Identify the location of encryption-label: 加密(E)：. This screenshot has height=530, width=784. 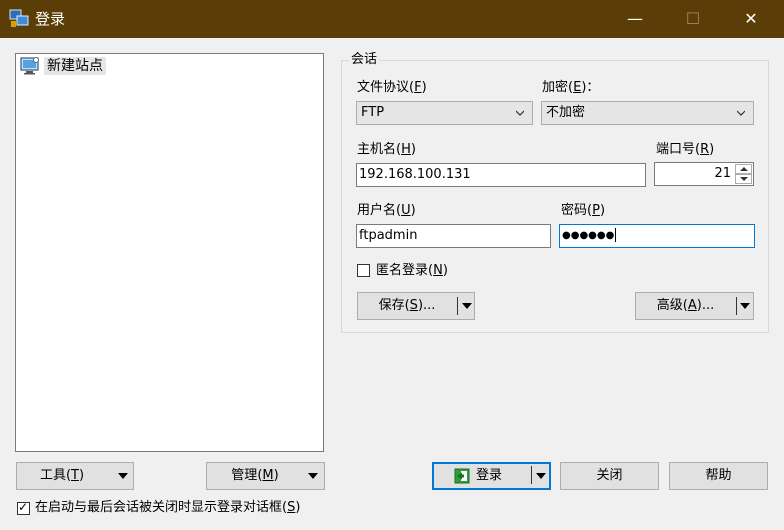
(571, 87).